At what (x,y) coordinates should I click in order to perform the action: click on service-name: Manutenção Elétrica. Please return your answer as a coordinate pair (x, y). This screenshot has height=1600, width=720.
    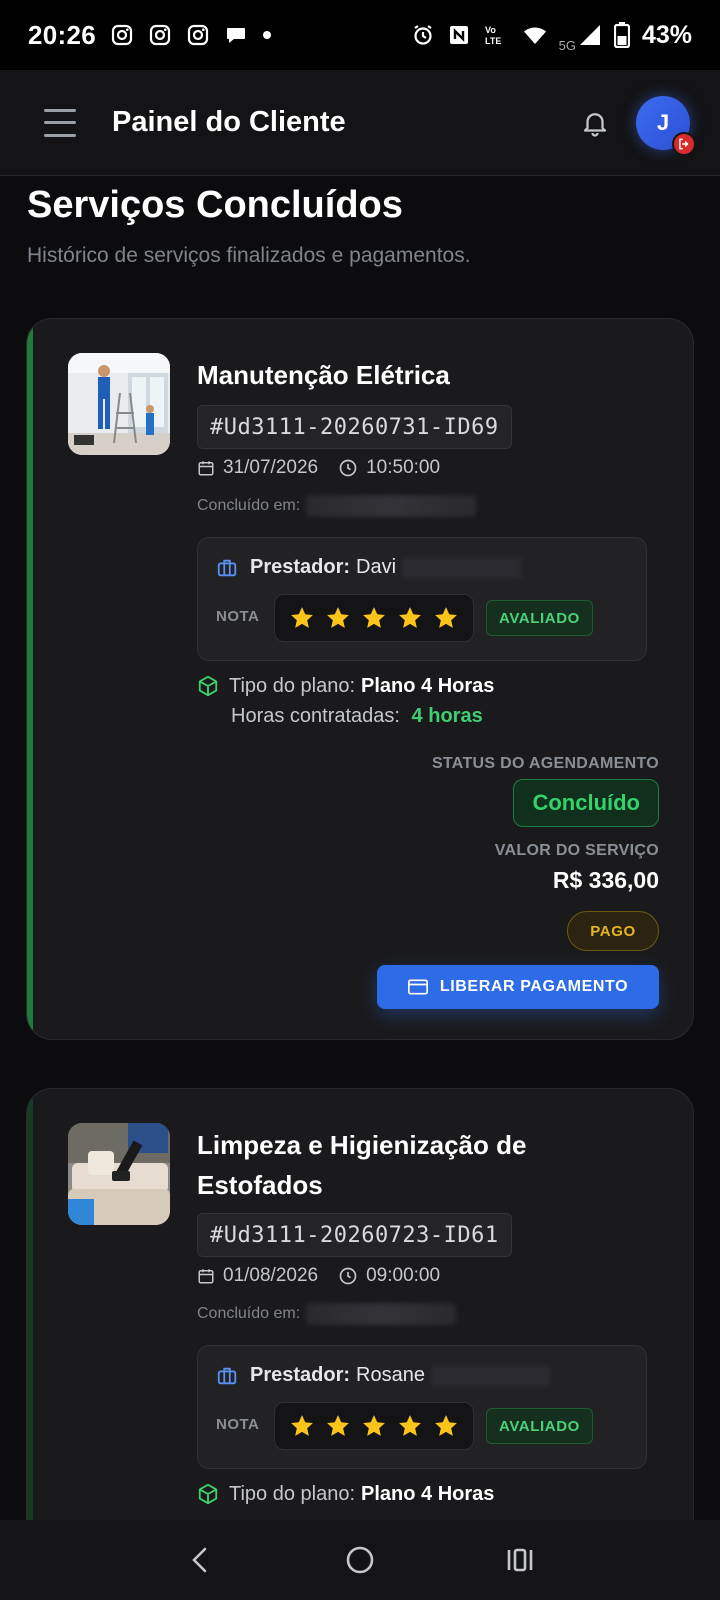
    Looking at the image, I should click on (323, 375).